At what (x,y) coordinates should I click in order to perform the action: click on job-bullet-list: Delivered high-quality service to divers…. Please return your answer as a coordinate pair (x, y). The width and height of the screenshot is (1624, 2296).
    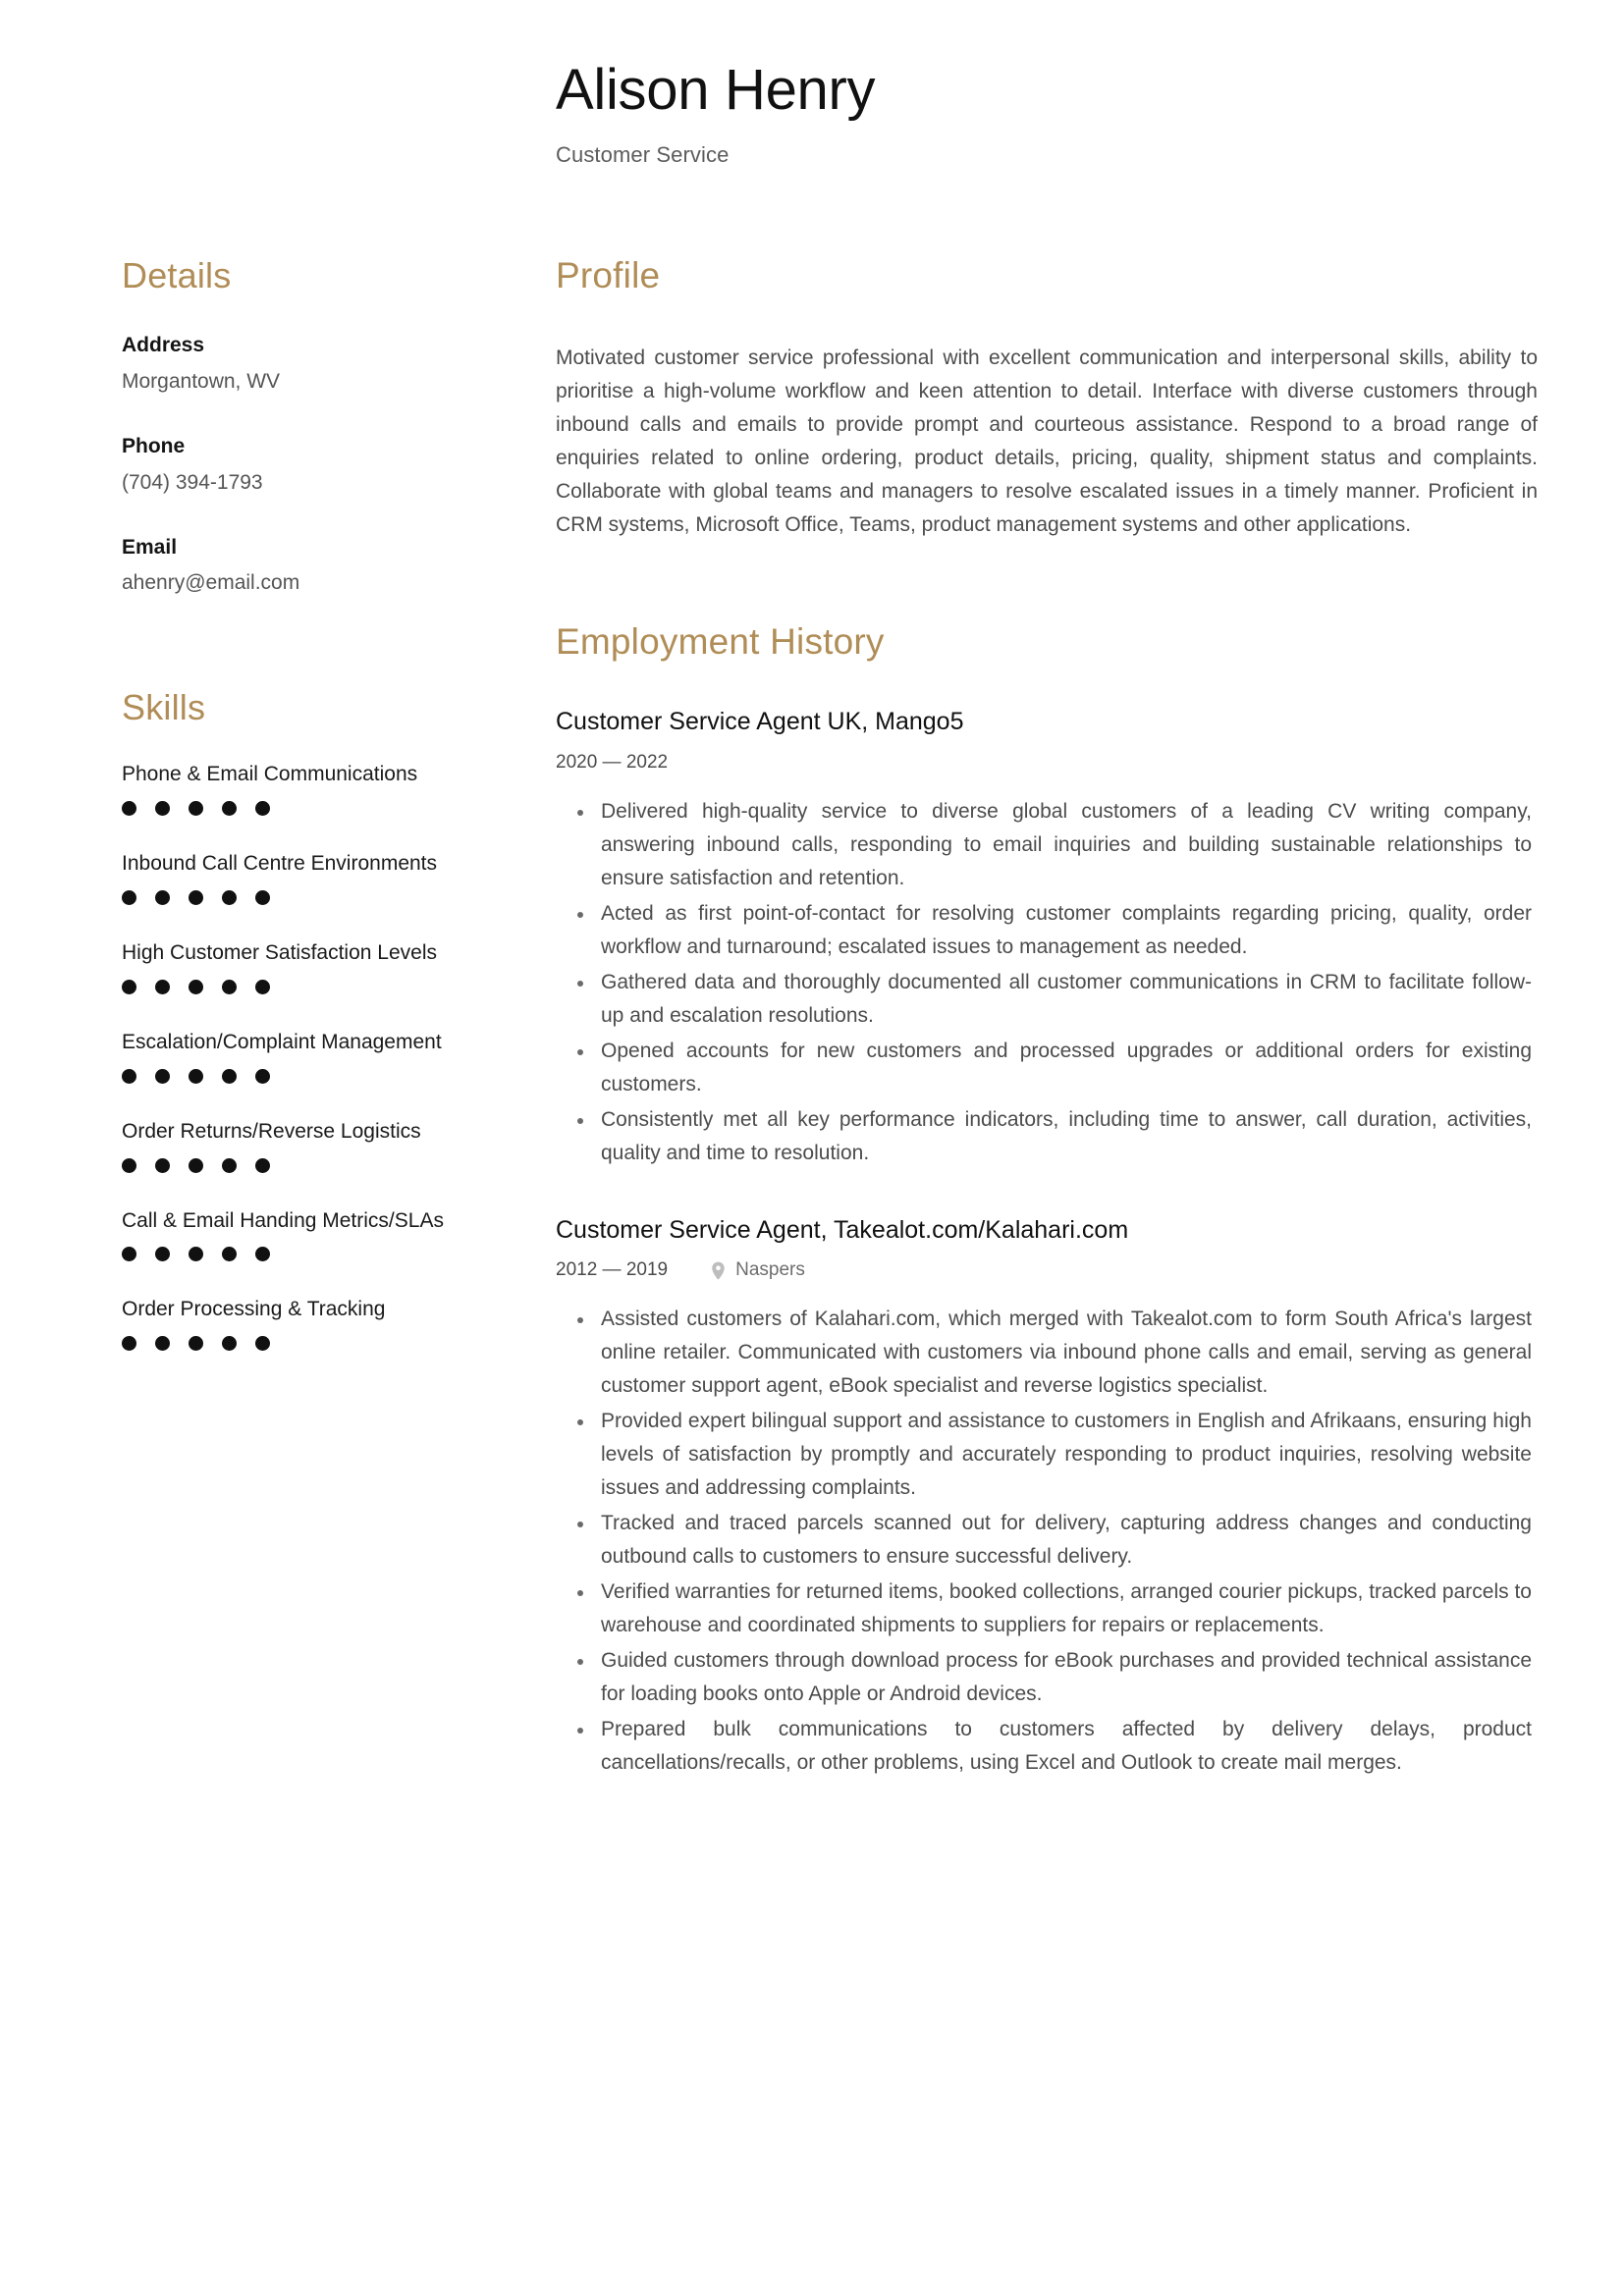
    Looking at the image, I should click on (1047, 983).